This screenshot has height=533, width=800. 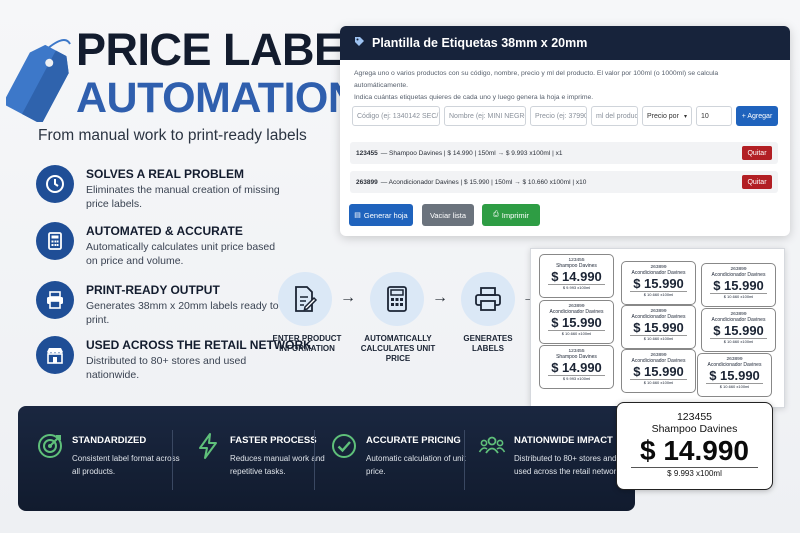 I want to click on label-product-name: Shampoo Davines, so click(x=694, y=429).